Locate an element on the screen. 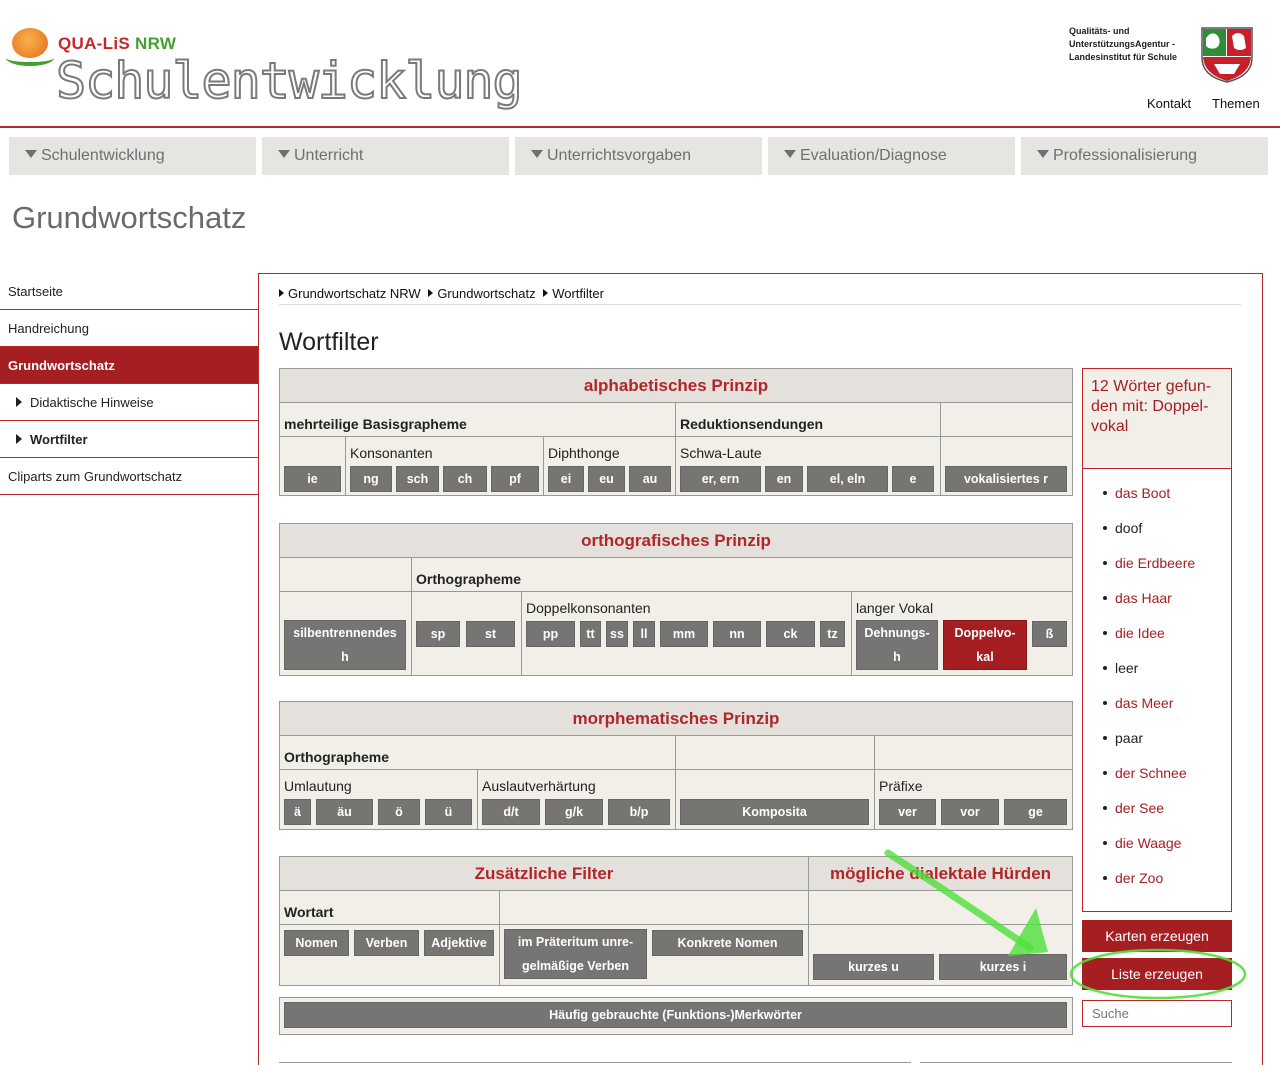 The width and height of the screenshot is (1280, 1065). breadcrumb-divider is located at coordinates (760, 304).